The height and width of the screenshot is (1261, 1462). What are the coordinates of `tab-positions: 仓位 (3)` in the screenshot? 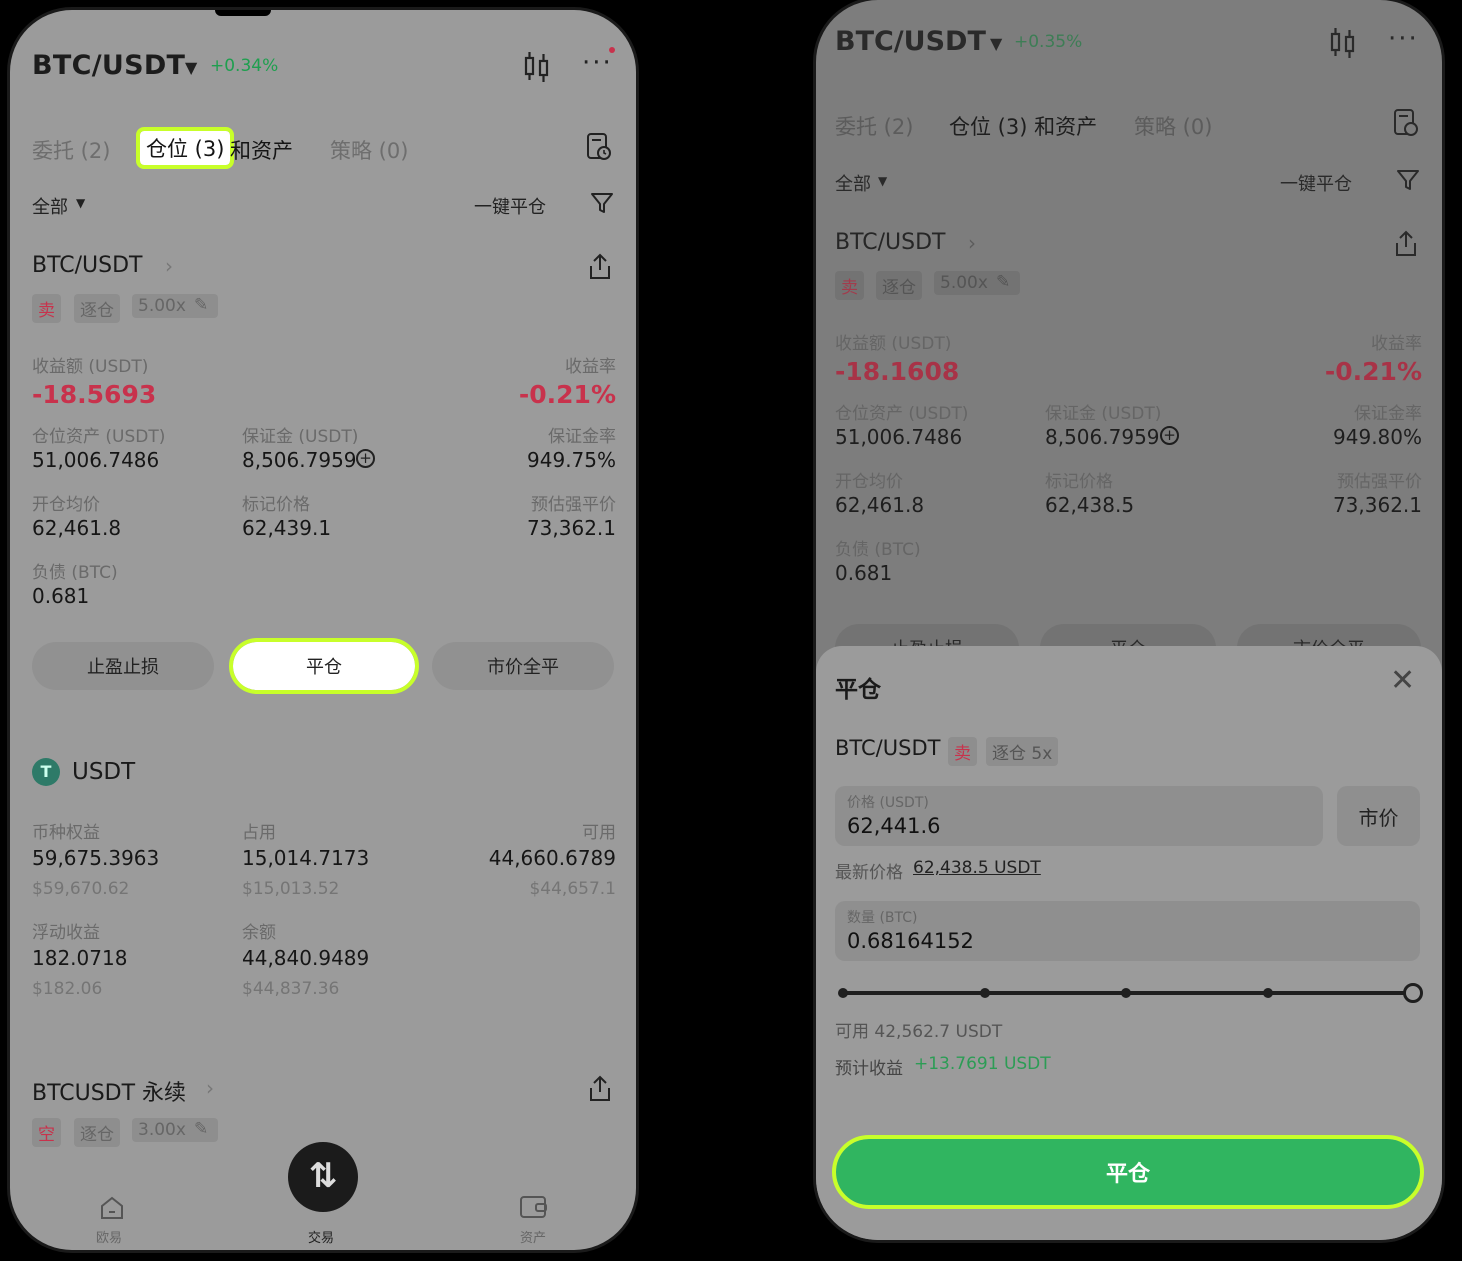 It's located at (185, 148).